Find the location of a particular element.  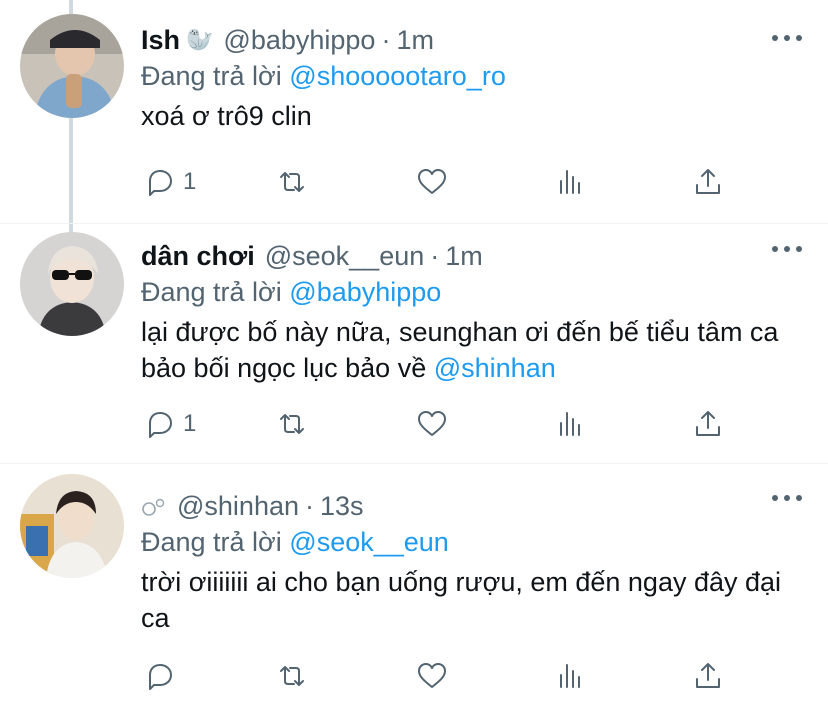

tweet-text: xoá ơ trô9 clin is located at coordinates (464, 116).